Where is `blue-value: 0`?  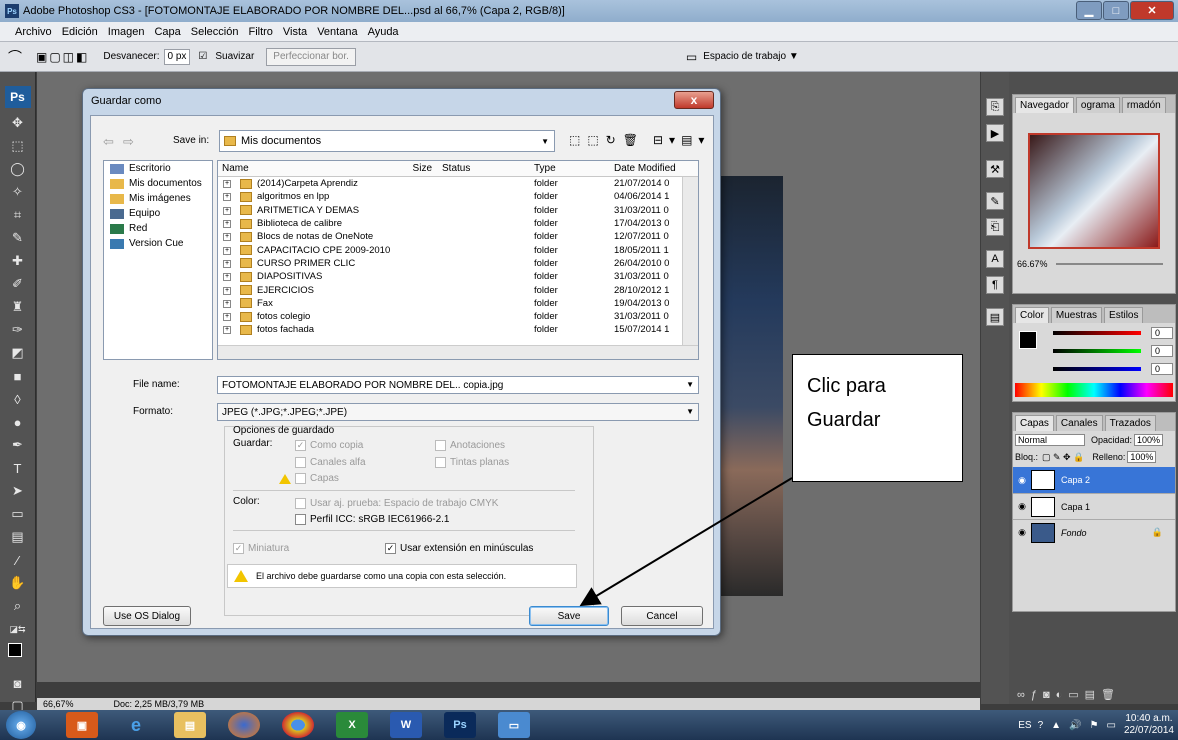
blue-value: 0 is located at coordinates (1162, 369).